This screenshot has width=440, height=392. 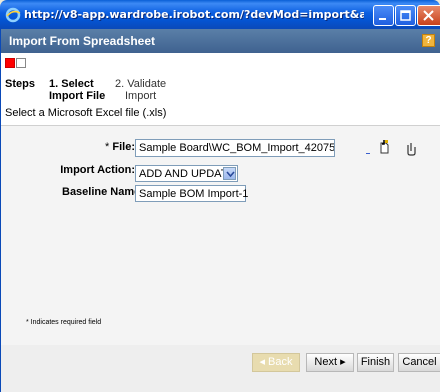 I want to click on attachment-icon, so click(x=411, y=149).